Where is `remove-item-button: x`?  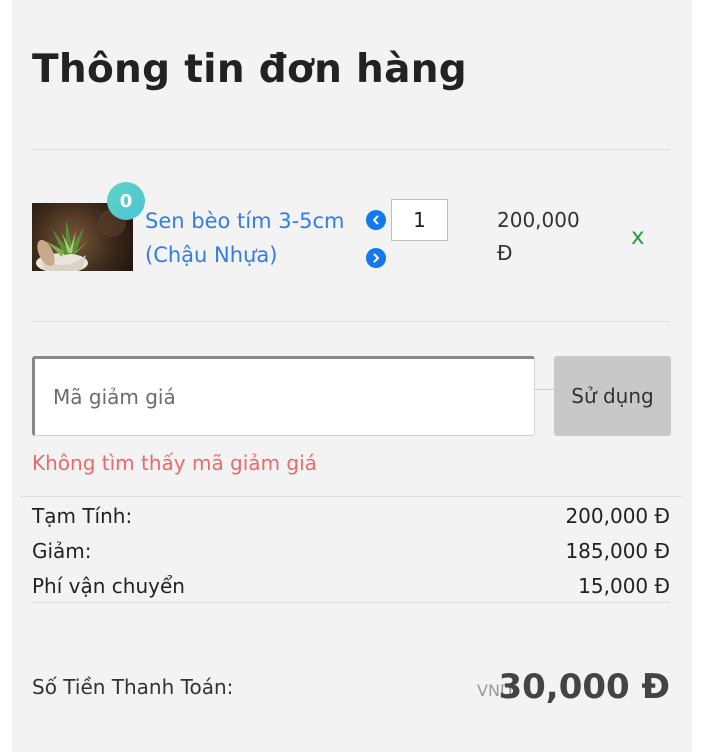
remove-item-button: x is located at coordinates (638, 237).